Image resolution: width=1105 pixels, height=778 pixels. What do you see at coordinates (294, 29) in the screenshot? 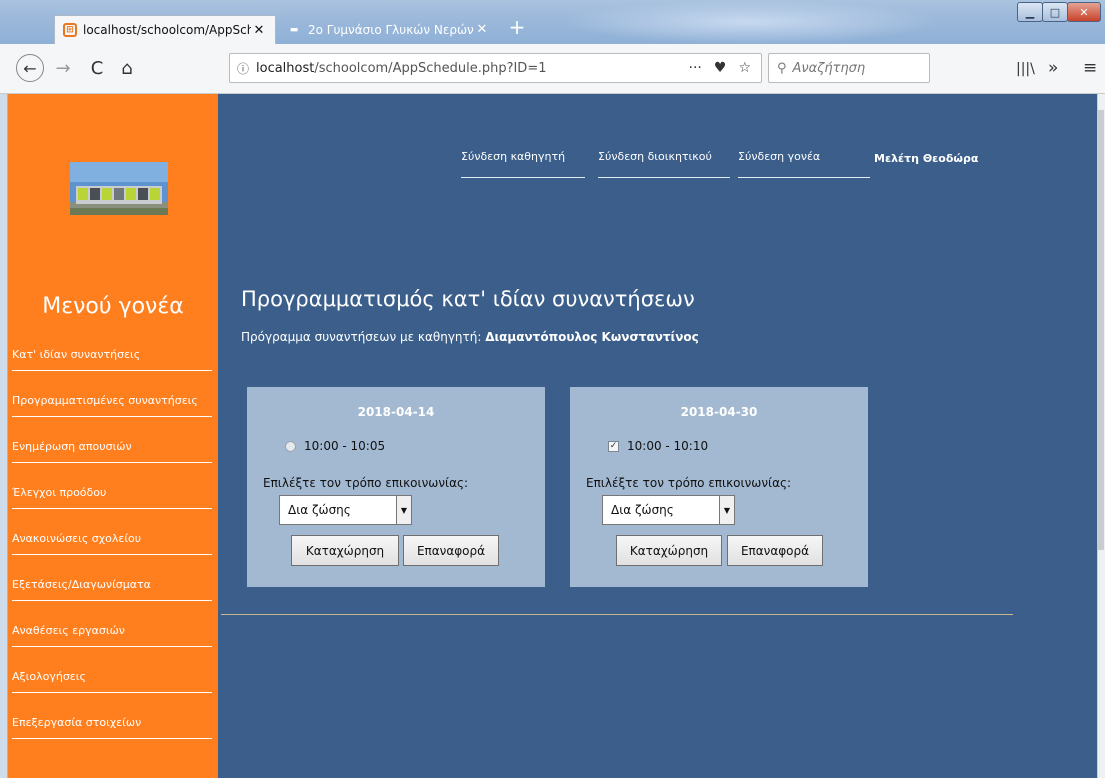
I see `site-favicon-icon: ▬` at bounding box center [294, 29].